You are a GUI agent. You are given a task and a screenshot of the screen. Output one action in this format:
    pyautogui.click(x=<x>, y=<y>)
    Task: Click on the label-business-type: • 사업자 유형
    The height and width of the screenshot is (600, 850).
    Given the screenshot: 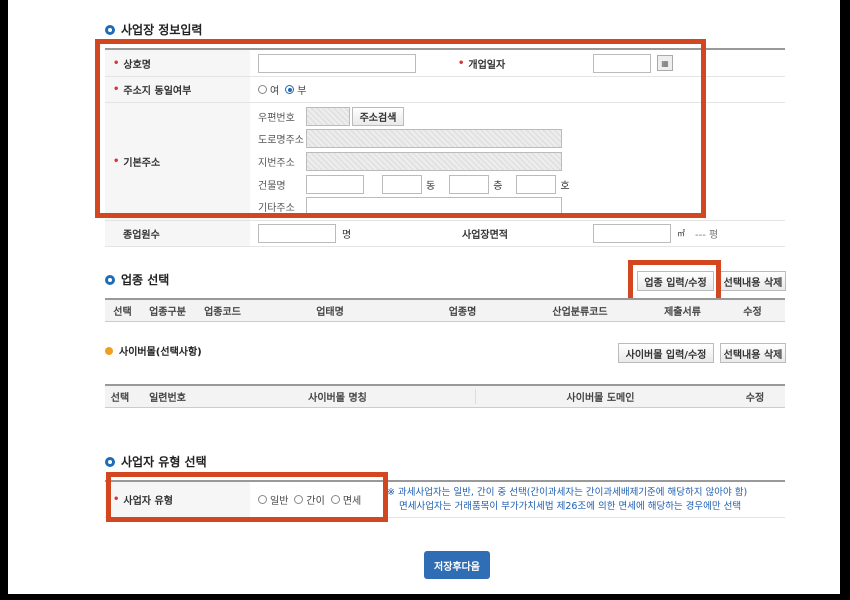 What is the action you would take?
    pyautogui.click(x=177, y=499)
    